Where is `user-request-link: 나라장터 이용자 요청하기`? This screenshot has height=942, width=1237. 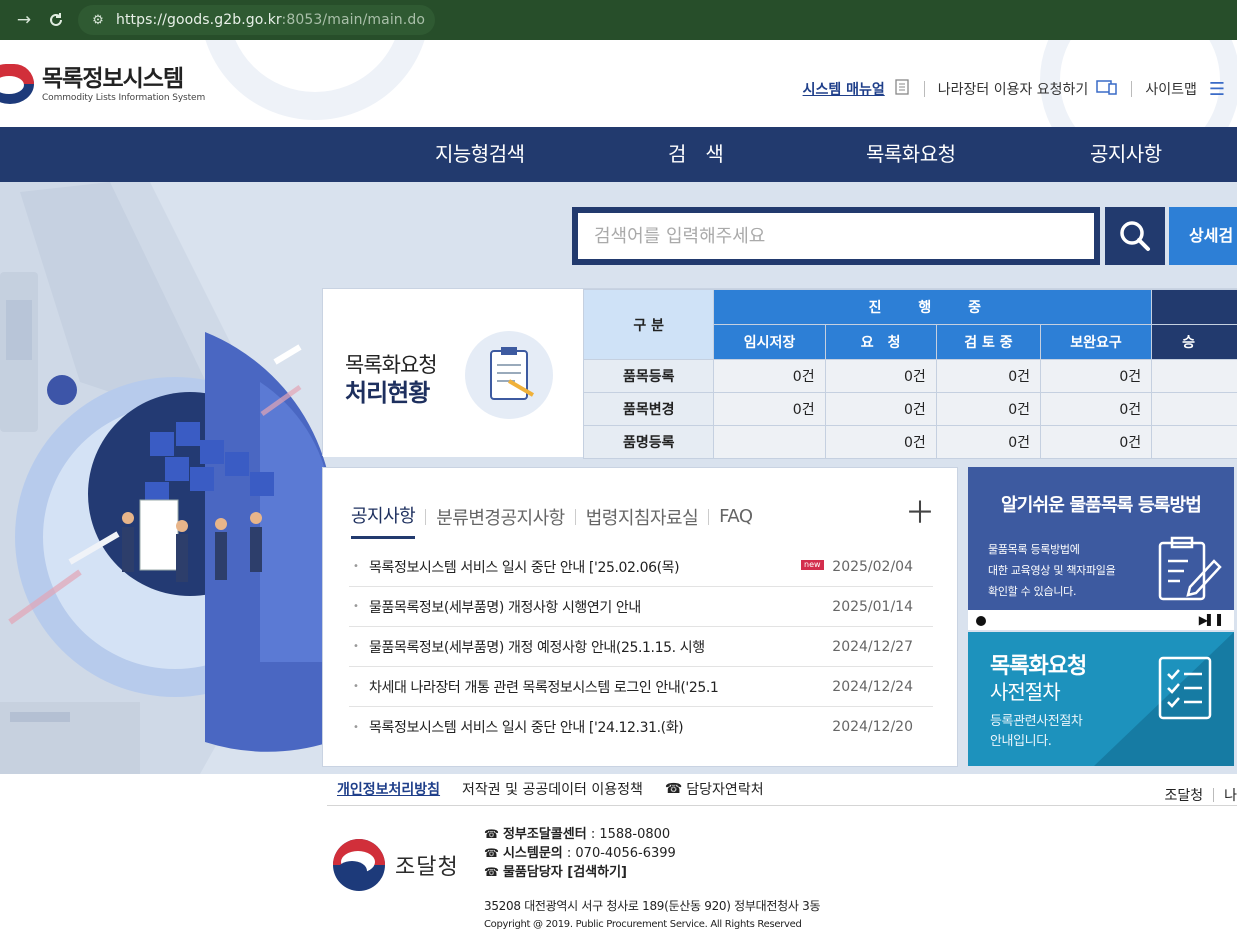 user-request-link: 나라장터 이용자 요청하기 is located at coordinates (1013, 89).